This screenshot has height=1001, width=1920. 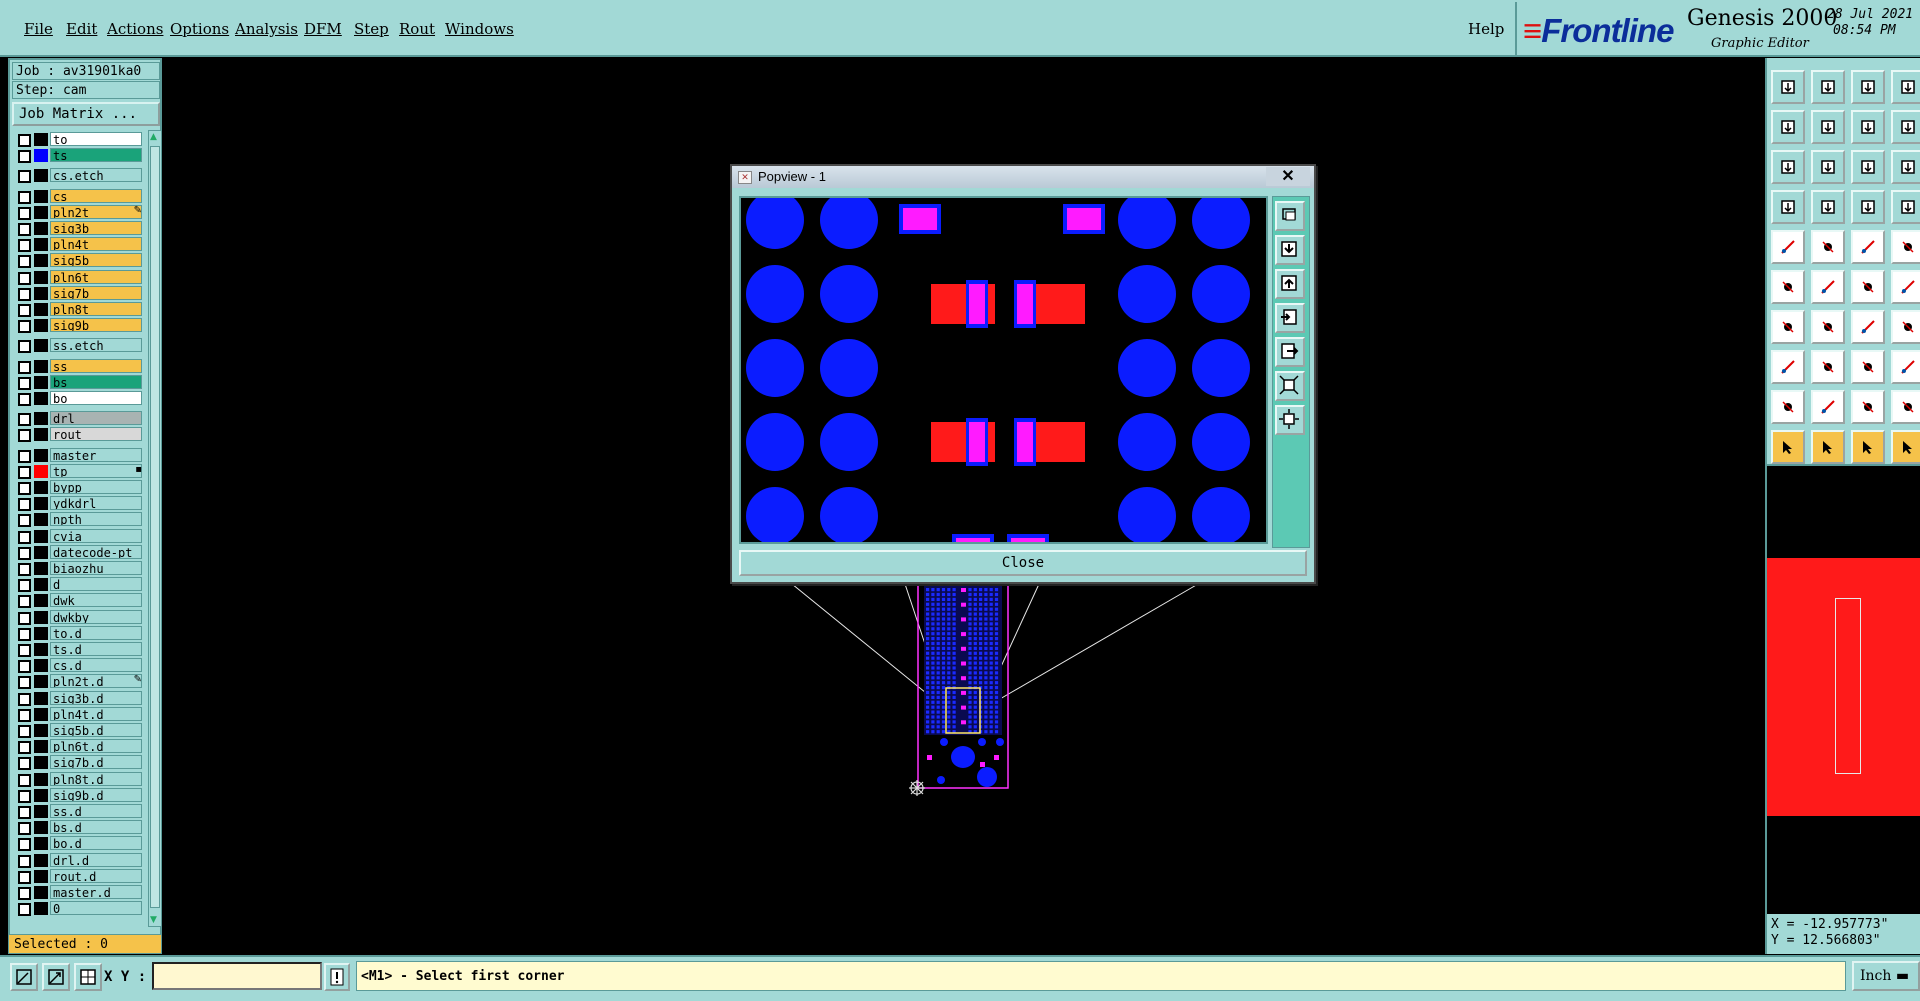 I want to click on layer-name: ss.d, so click(x=96, y=811).